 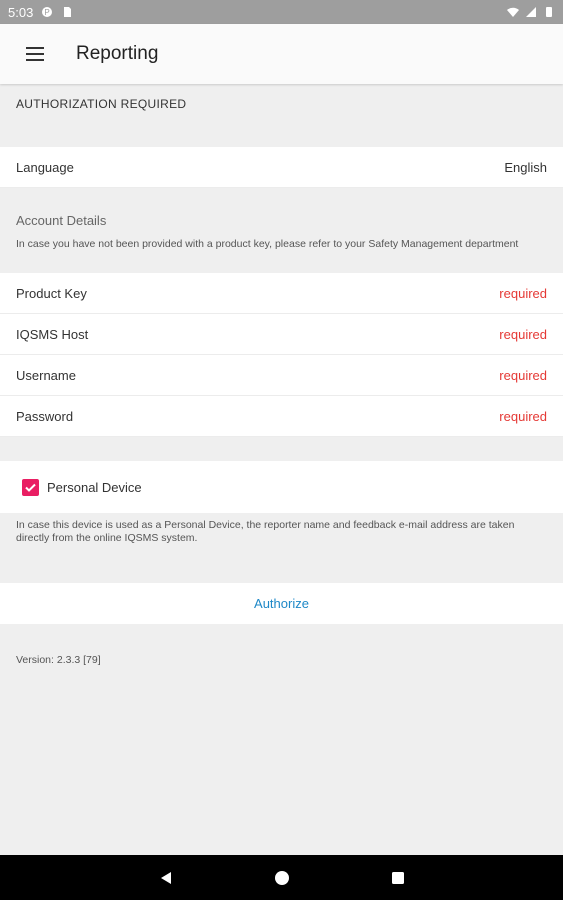 I want to click on personal-device-label: Personal Device, so click(x=94, y=487).